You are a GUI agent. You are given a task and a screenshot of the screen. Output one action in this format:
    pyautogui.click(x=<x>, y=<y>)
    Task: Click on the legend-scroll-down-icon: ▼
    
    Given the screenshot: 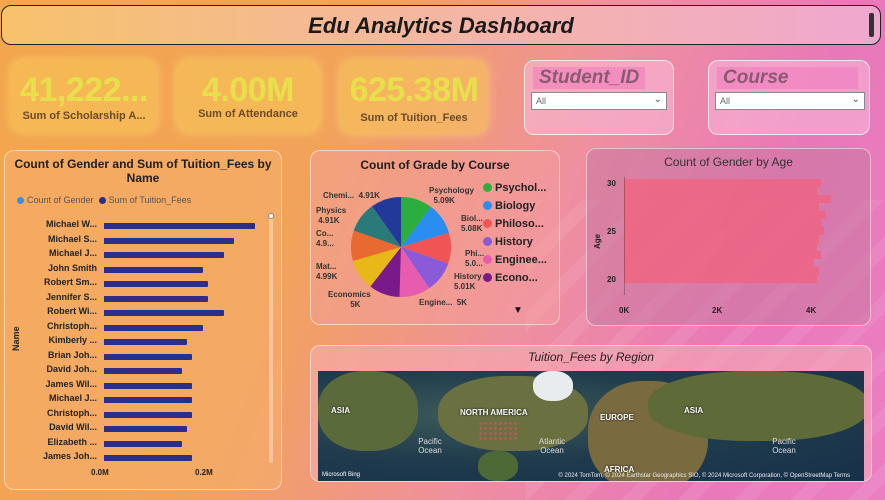 What is the action you would take?
    pyautogui.click(x=518, y=310)
    